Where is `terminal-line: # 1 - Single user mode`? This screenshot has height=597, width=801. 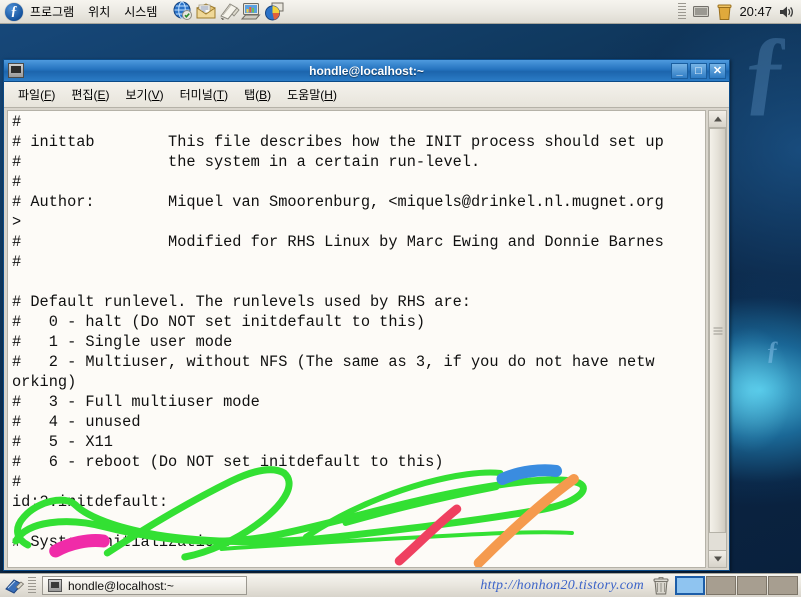
terminal-line: # 1 - Single user mode is located at coordinates (122, 342).